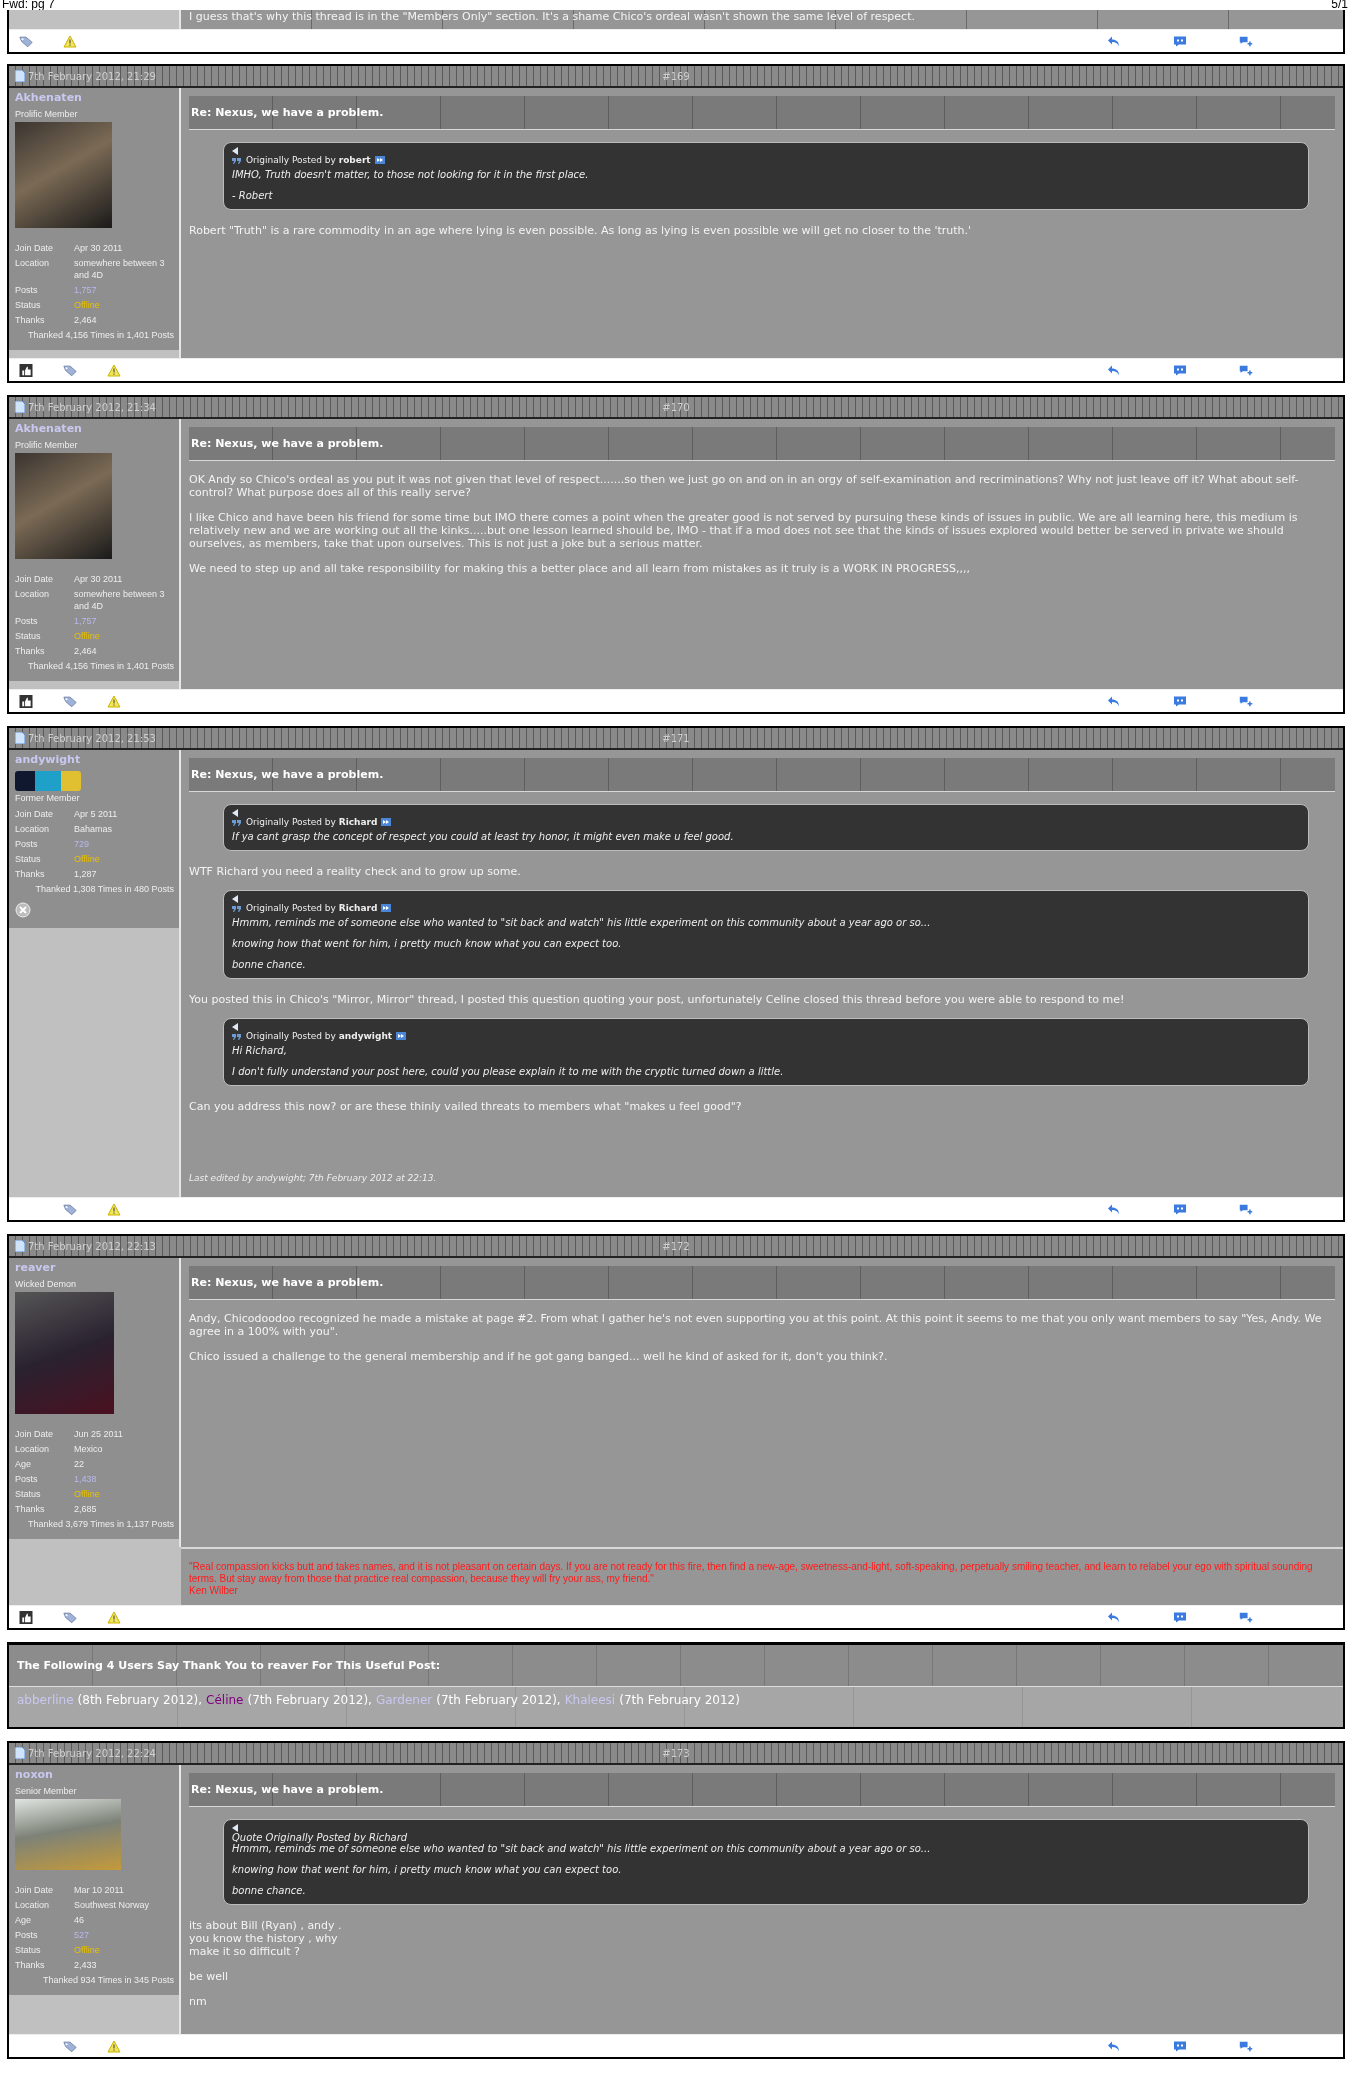  Describe the element at coordinates (552, 16) in the screenshot. I see `post-text: I guess that's why this thread is in the "Members Only" section. It's a shame Chico's ordeal wasn't shown the same level of respect.` at that location.